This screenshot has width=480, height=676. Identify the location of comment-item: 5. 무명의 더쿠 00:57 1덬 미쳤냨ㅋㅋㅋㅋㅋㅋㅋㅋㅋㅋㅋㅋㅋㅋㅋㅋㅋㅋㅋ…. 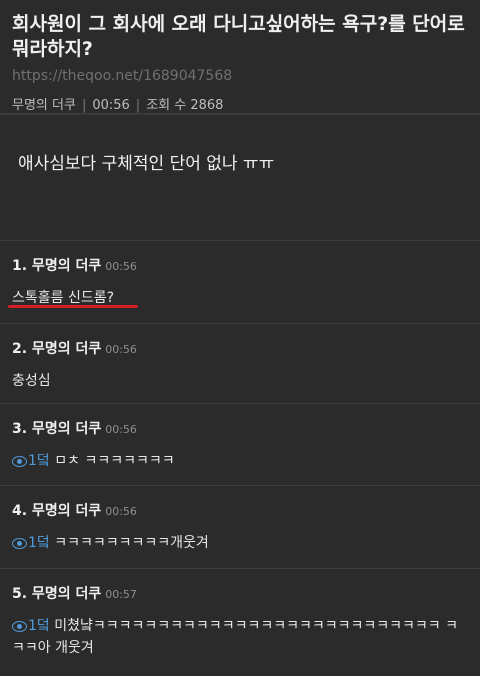
(240, 616).